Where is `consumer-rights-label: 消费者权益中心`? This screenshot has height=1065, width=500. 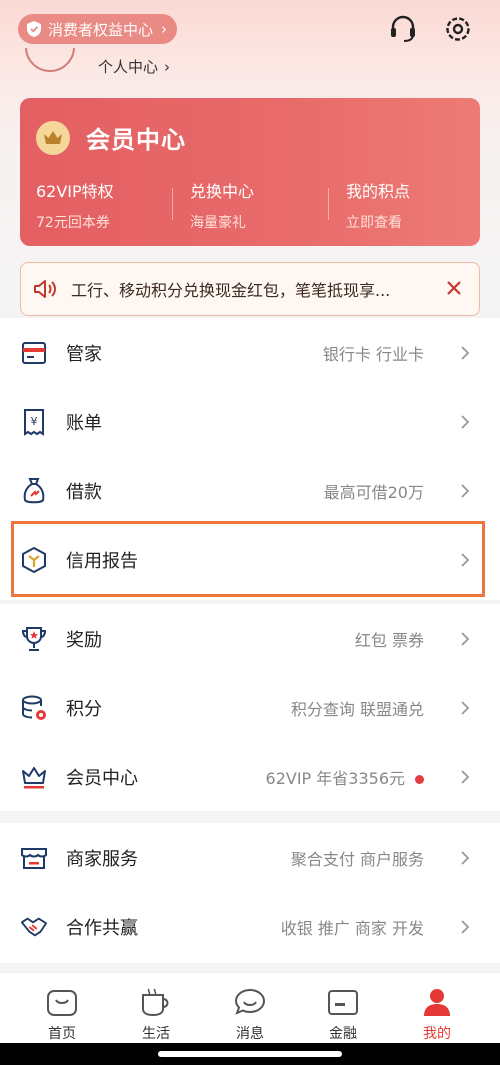
consumer-rights-label: 消费者权益中心 is located at coordinates (101, 29).